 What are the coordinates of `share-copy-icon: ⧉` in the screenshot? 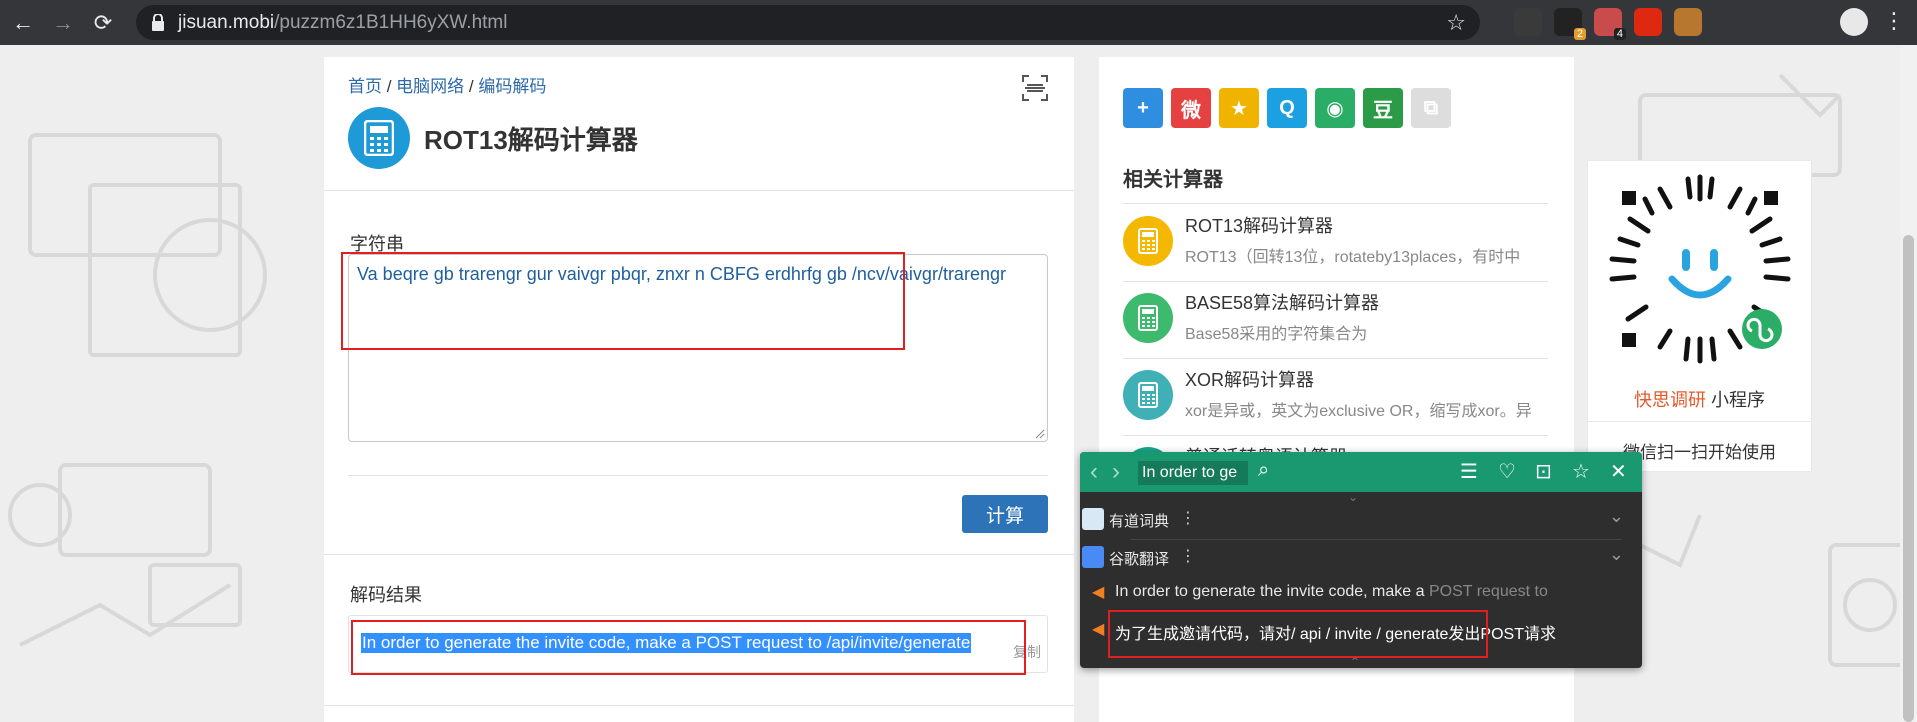 It's located at (1431, 108).